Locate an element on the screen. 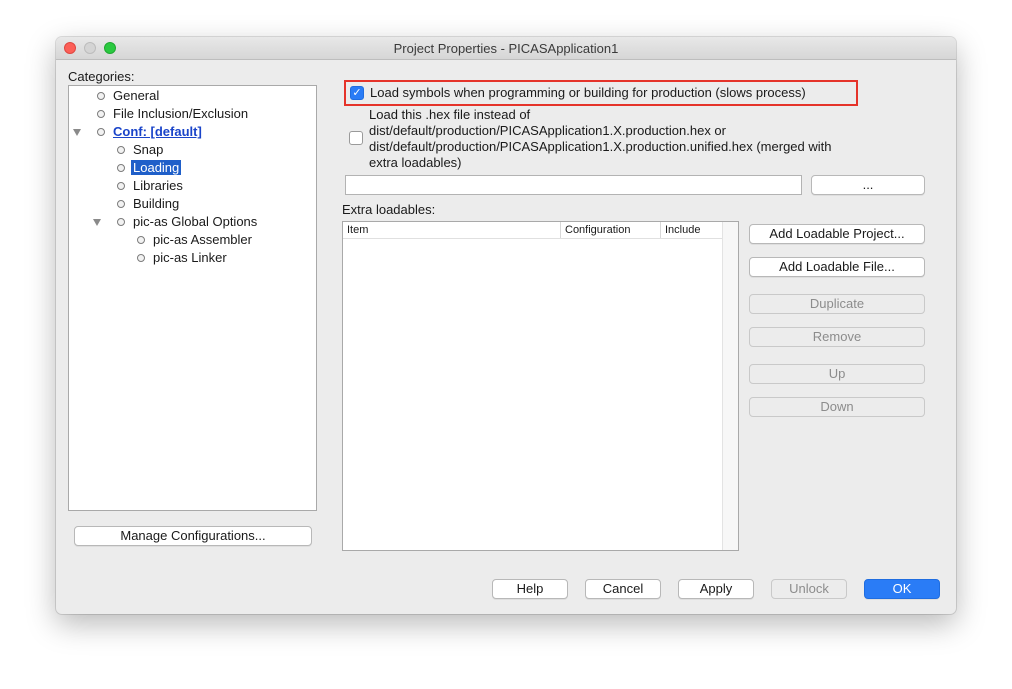 This screenshot has height=689, width=1012. tree-item-libraries: Libraries is located at coordinates (150, 186).